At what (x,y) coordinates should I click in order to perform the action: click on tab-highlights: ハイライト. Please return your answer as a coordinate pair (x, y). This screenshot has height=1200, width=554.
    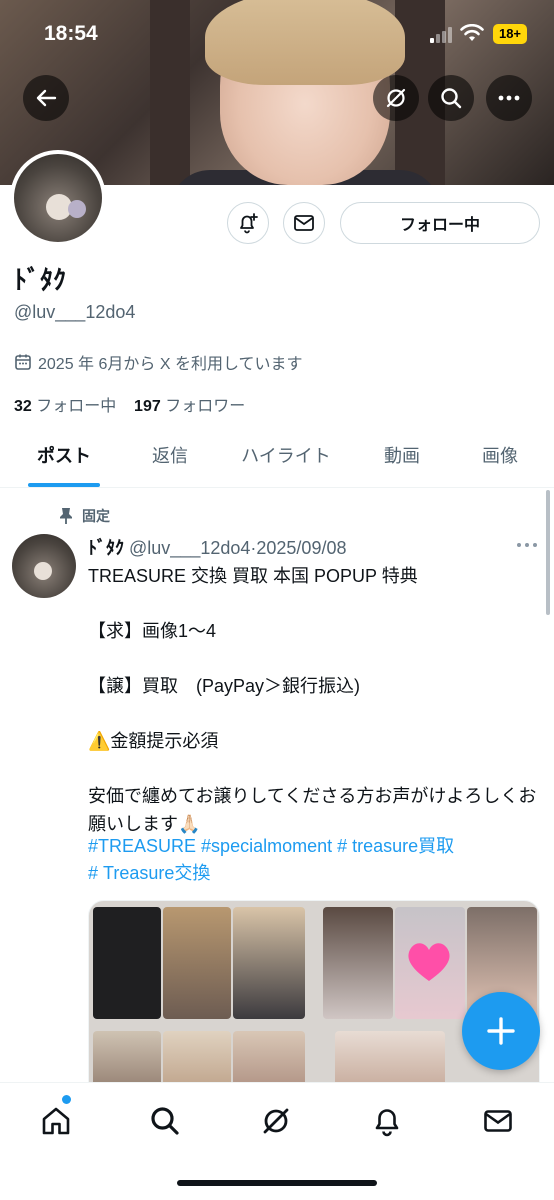
    Looking at the image, I should click on (286, 460).